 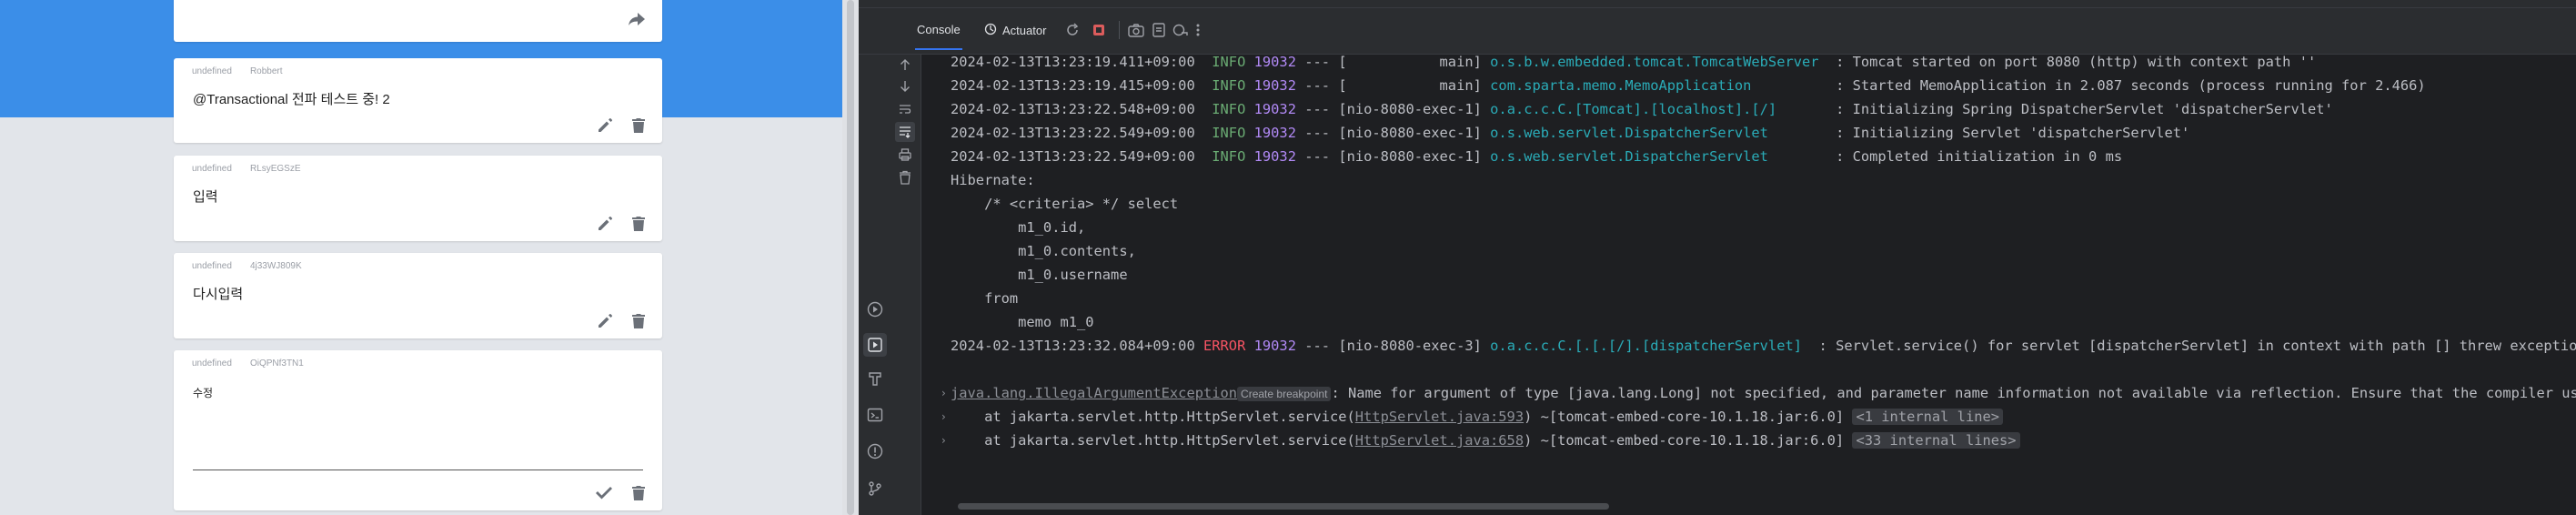 What do you see at coordinates (1158, 32) in the screenshot?
I see `export-icon` at bounding box center [1158, 32].